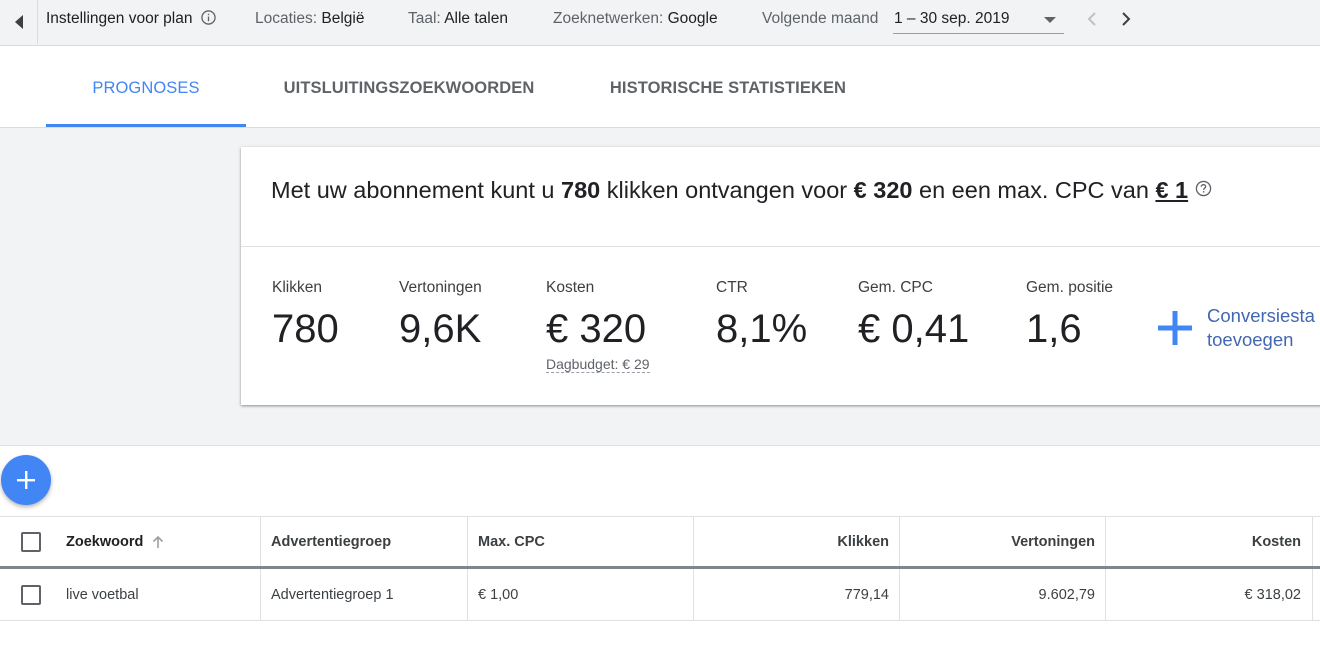  Describe the element at coordinates (727, 190) in the screenshot. I see `summary-text: klikken ontvangen voor` at that location.